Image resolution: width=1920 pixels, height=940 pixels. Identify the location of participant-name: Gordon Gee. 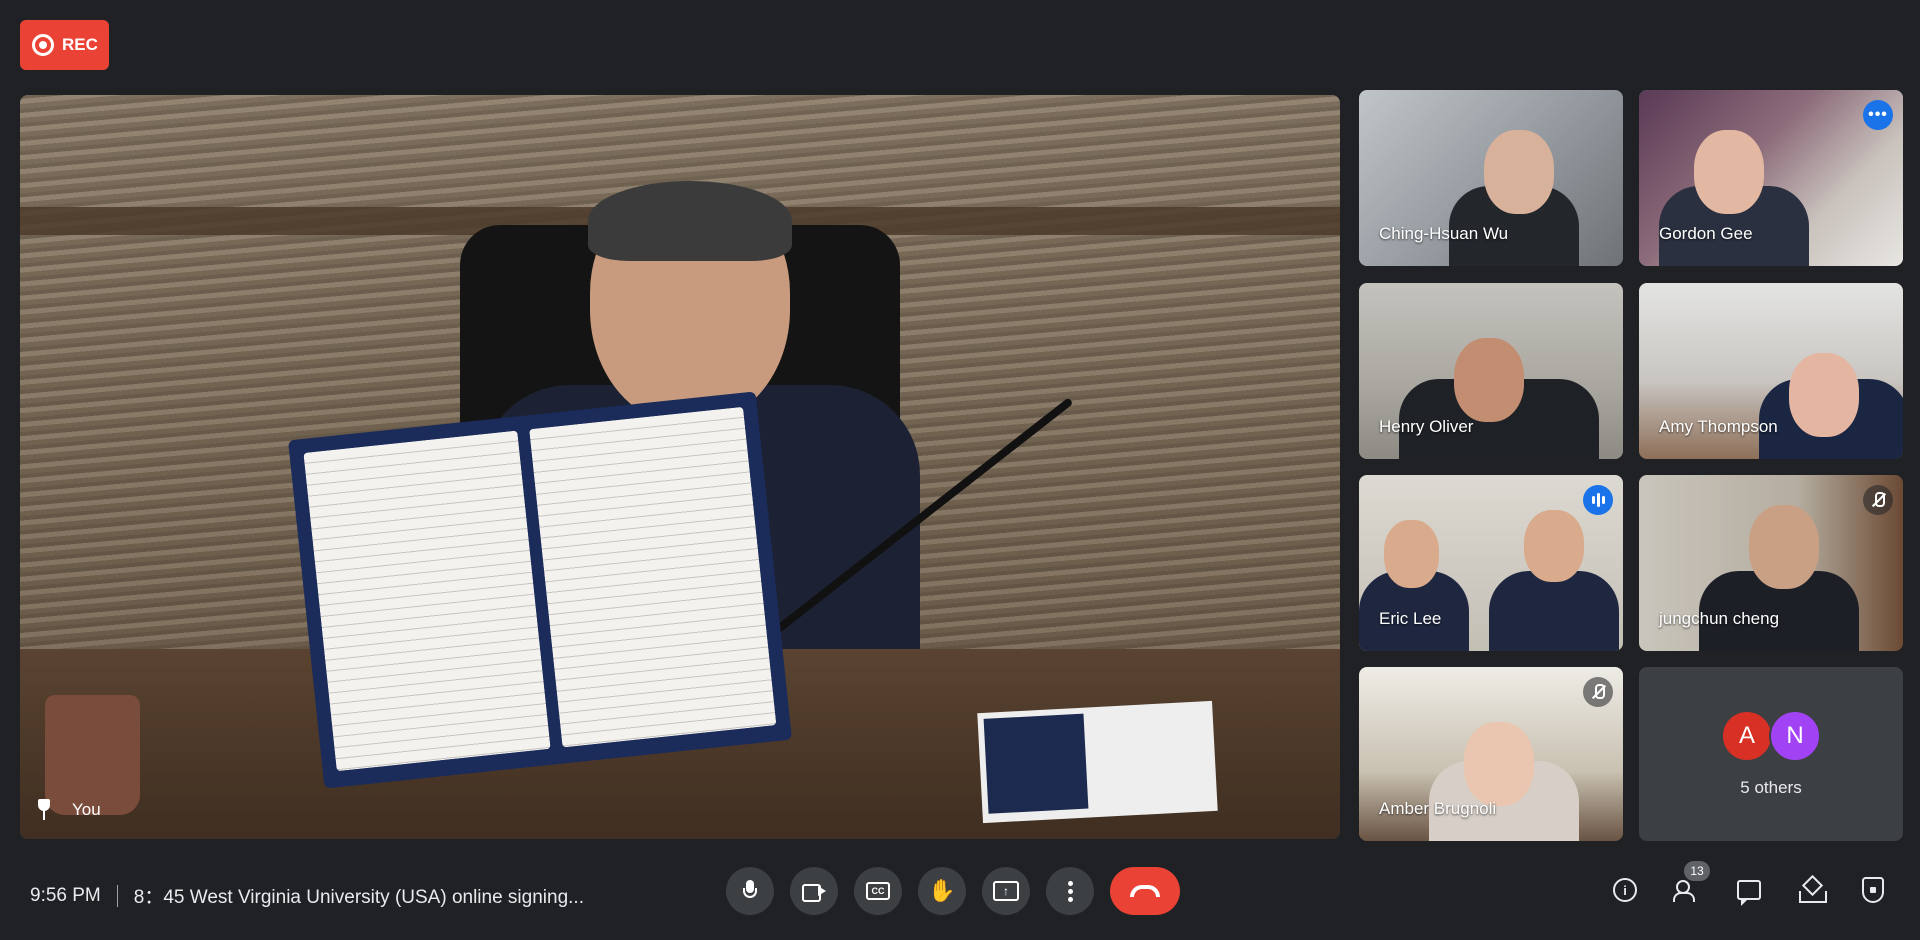
(1706, 233).